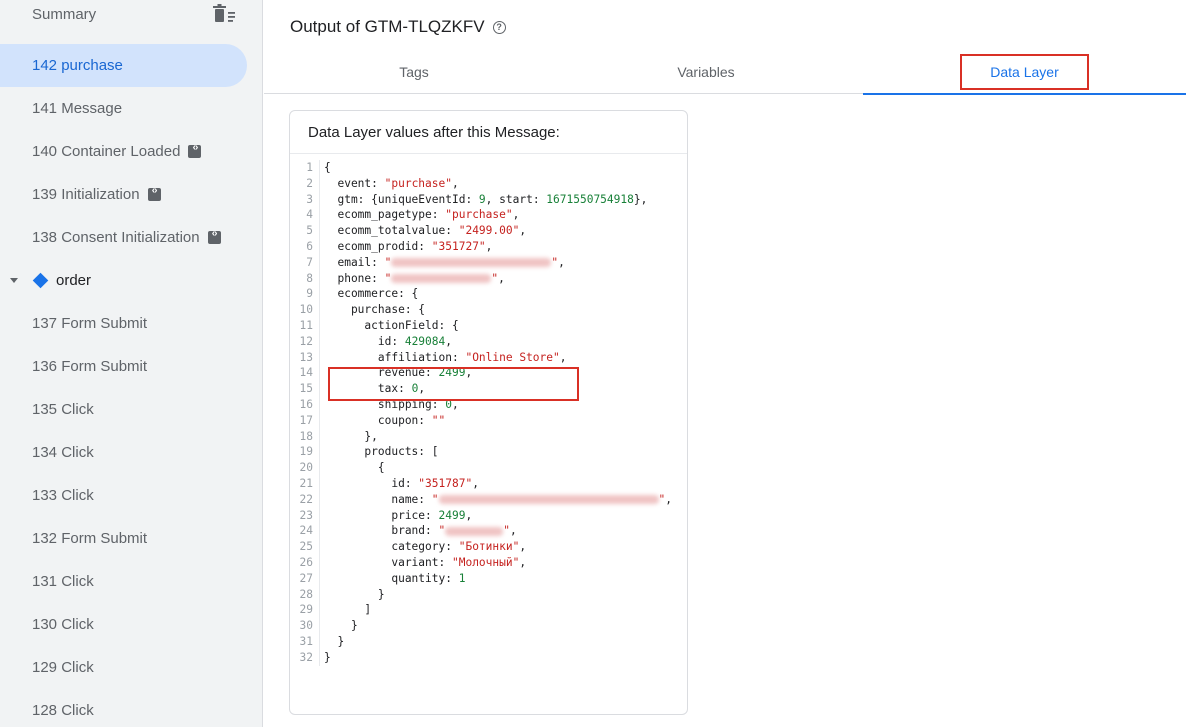  Describe the element at coordinates (90, 323) in the screenshot. I see `event-label: 137 Form Submit` at that location.